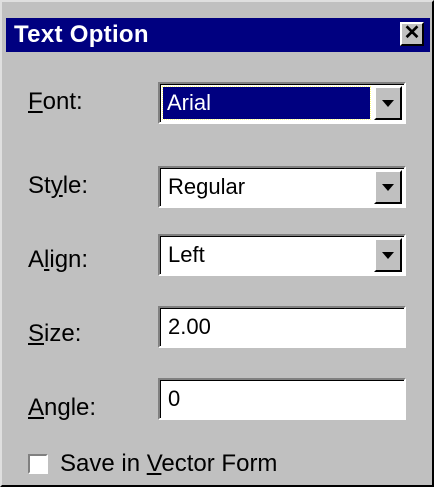 This screenshot has width=434, height=487. Describe the element at coordinates (186, 254) in the screenshot. I see `align-value: Left` at that location.